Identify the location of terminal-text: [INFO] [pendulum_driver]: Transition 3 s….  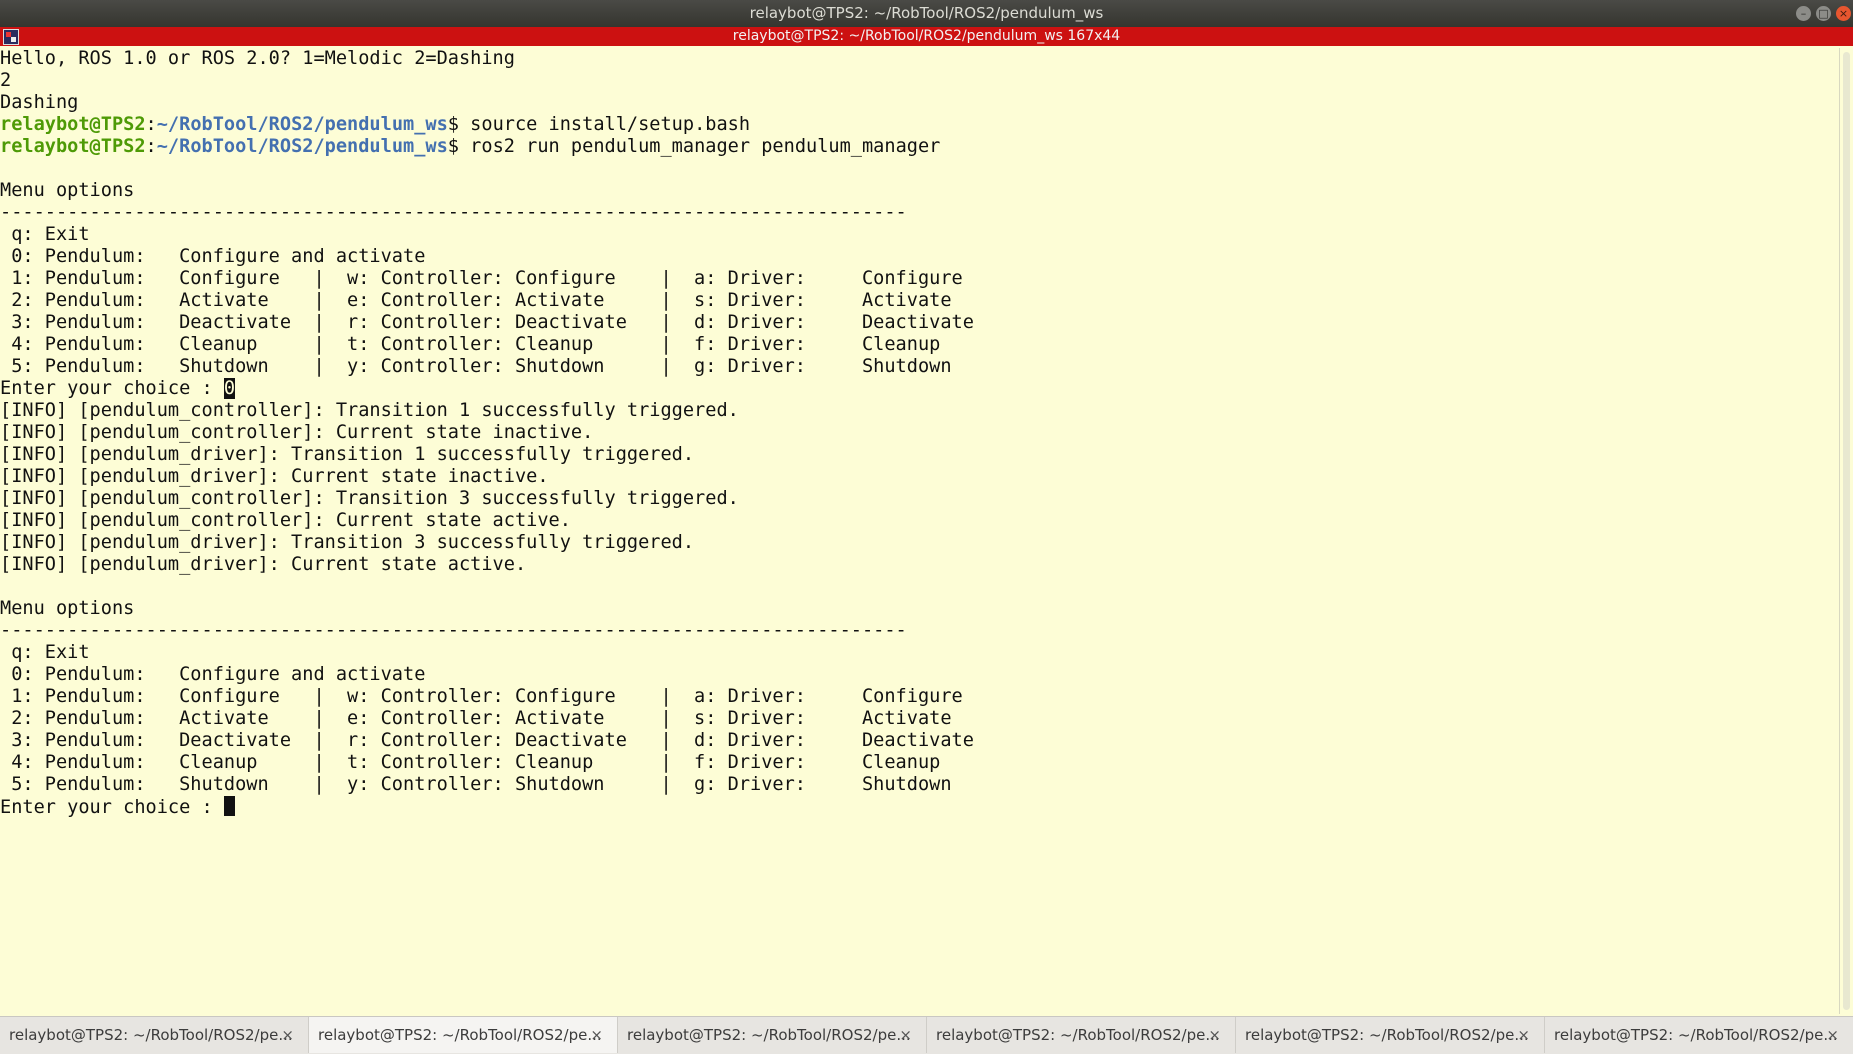
(347, 542).